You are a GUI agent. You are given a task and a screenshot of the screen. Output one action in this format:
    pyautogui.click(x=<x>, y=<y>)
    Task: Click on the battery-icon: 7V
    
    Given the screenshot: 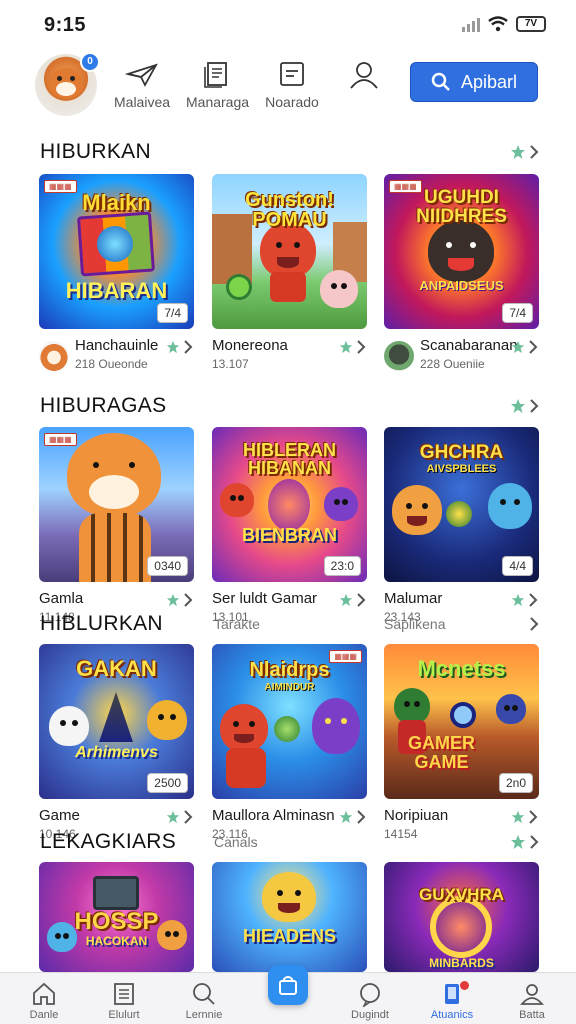 What is the action you would take?
    pyautogui.click(x=531, y=24)
    